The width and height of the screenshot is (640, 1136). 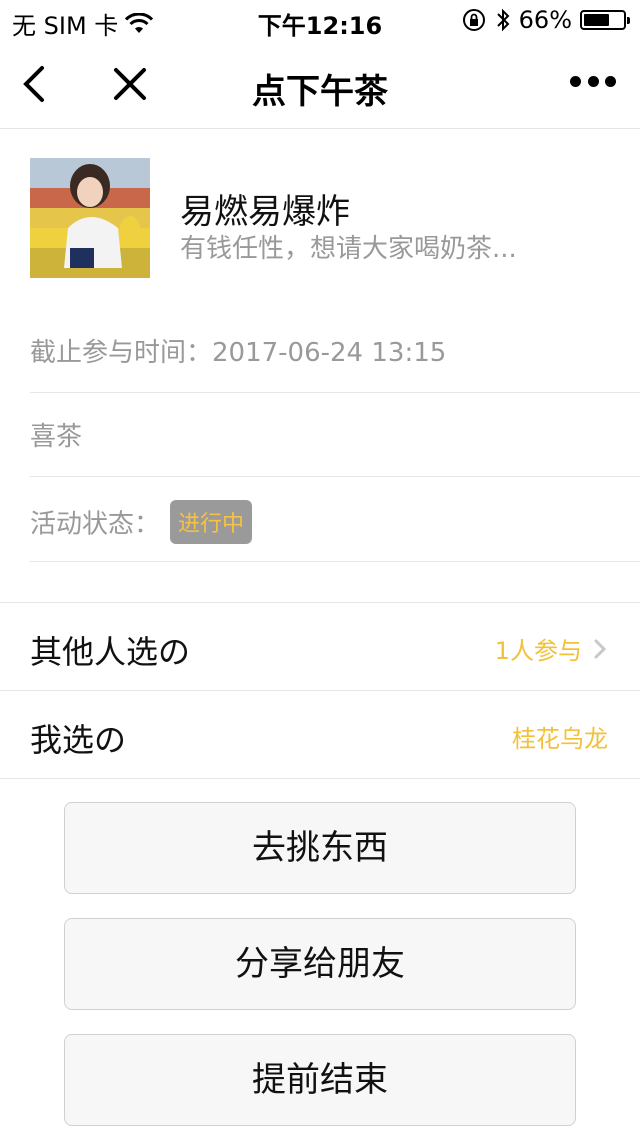 I want to click on chevron-right-icon, so click(x=600, y=648).